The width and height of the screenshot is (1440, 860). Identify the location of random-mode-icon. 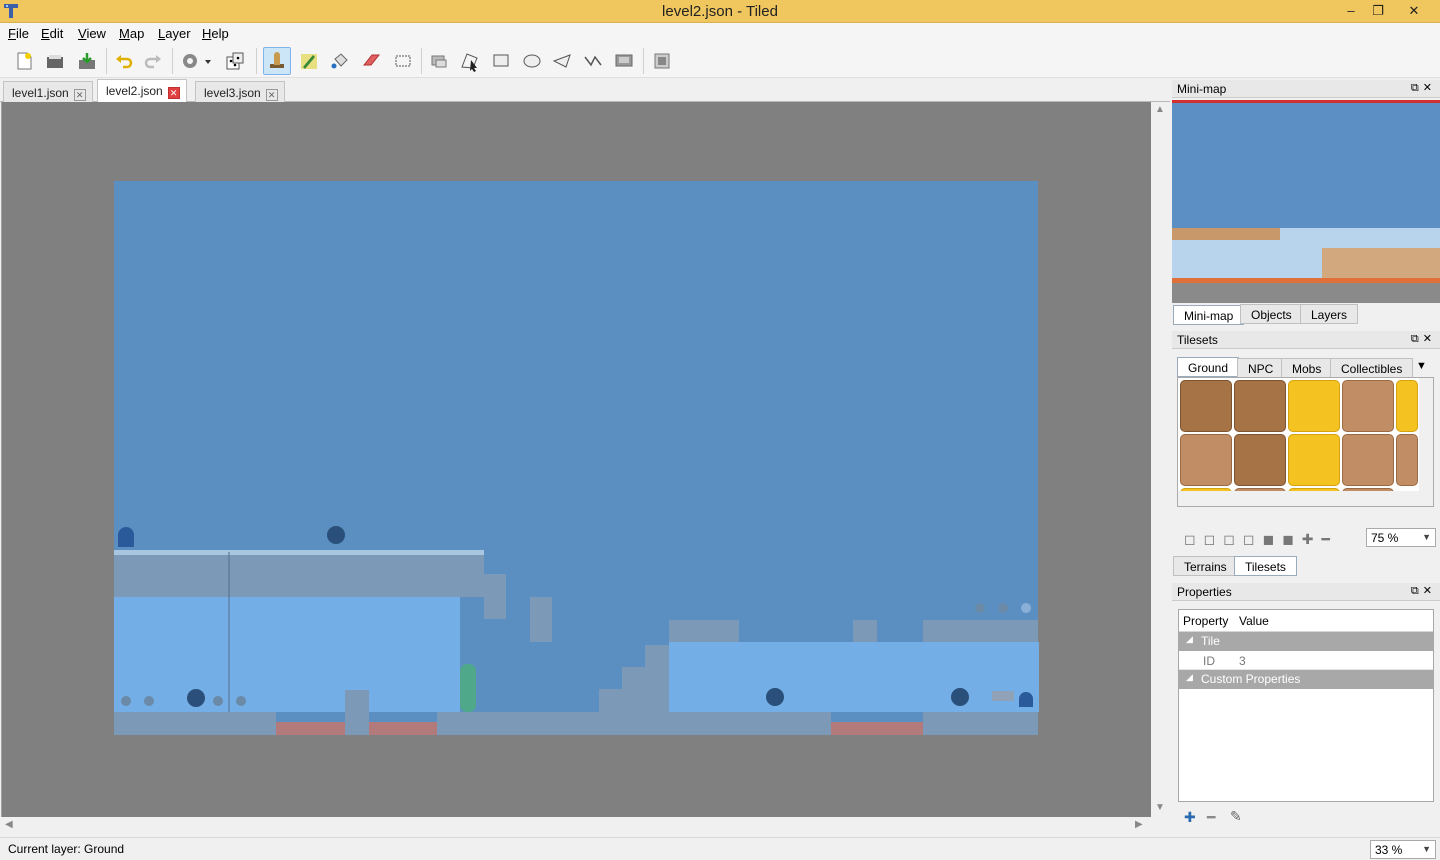
(235, 61).